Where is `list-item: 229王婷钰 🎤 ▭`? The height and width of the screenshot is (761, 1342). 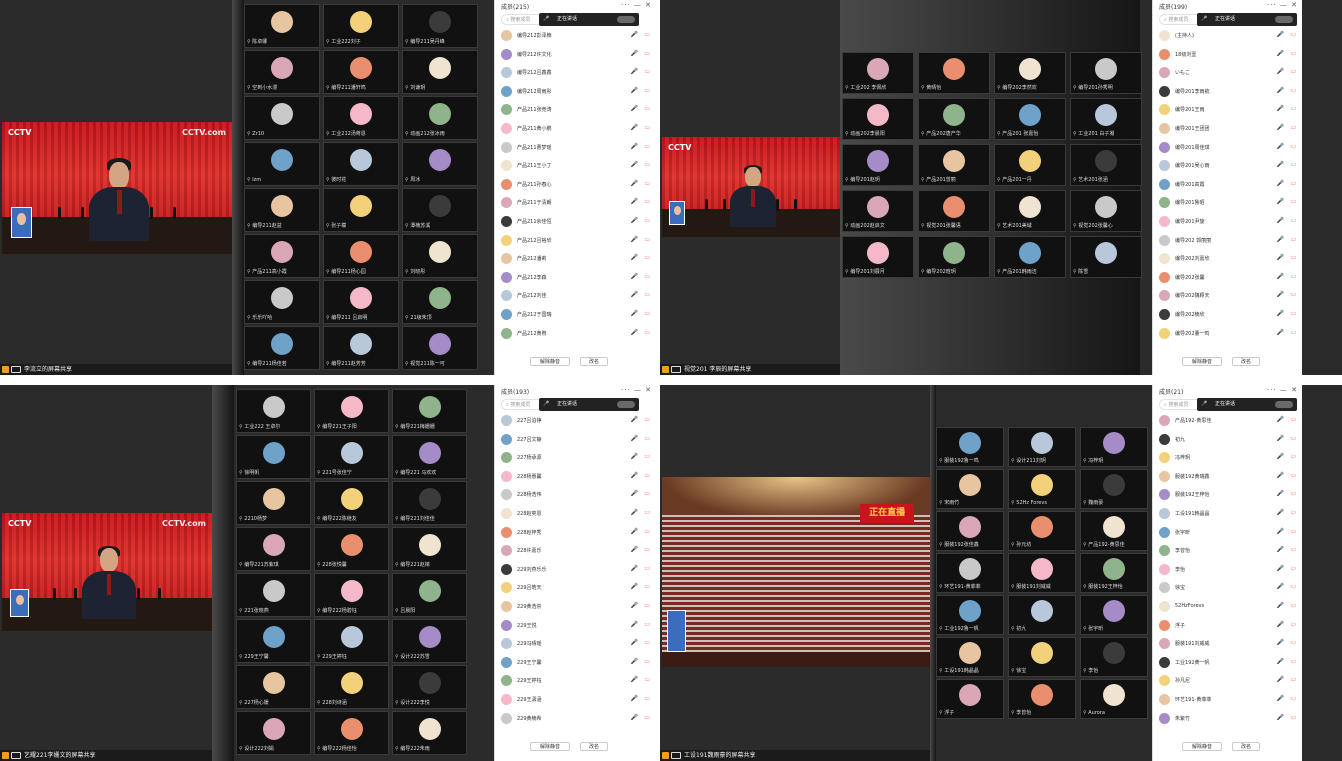
list-item: 229王婷钰 🎤 ▭ is located at coordinates (576, 681).